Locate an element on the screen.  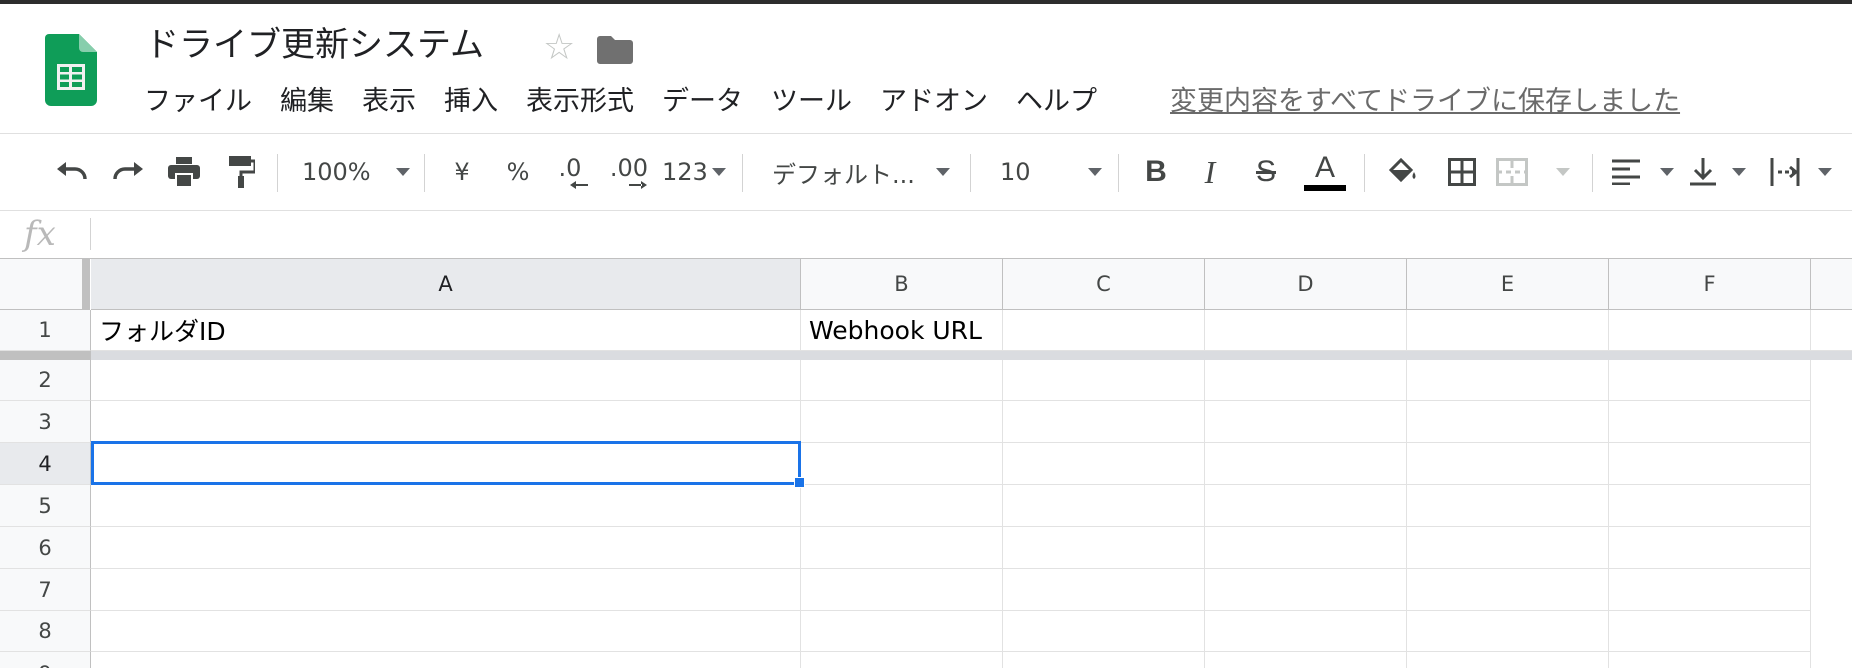
cell-b2 is located at coordinates (902, 380).